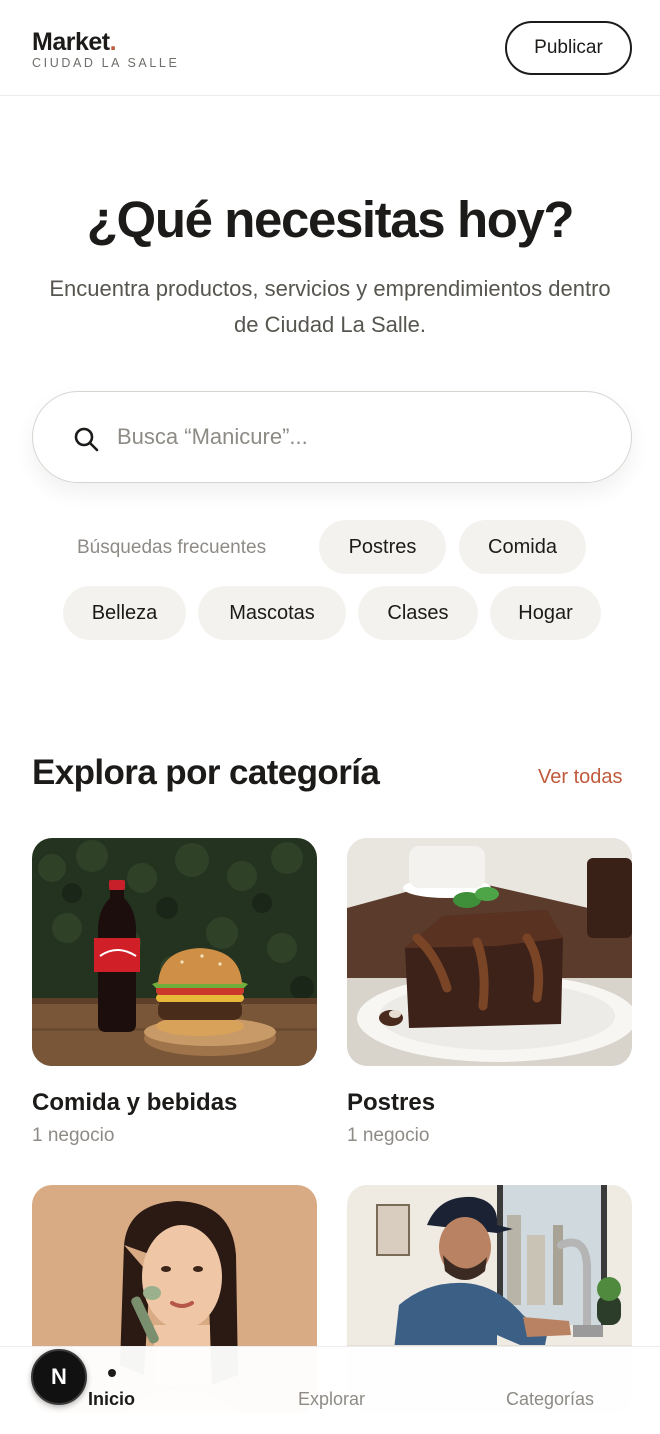 The height and width of the screenshot is (1434, 660). Describe the element at coordinates (272, 613) in the screenshot. I see `chip-mascotas: Mascotas` at that location.